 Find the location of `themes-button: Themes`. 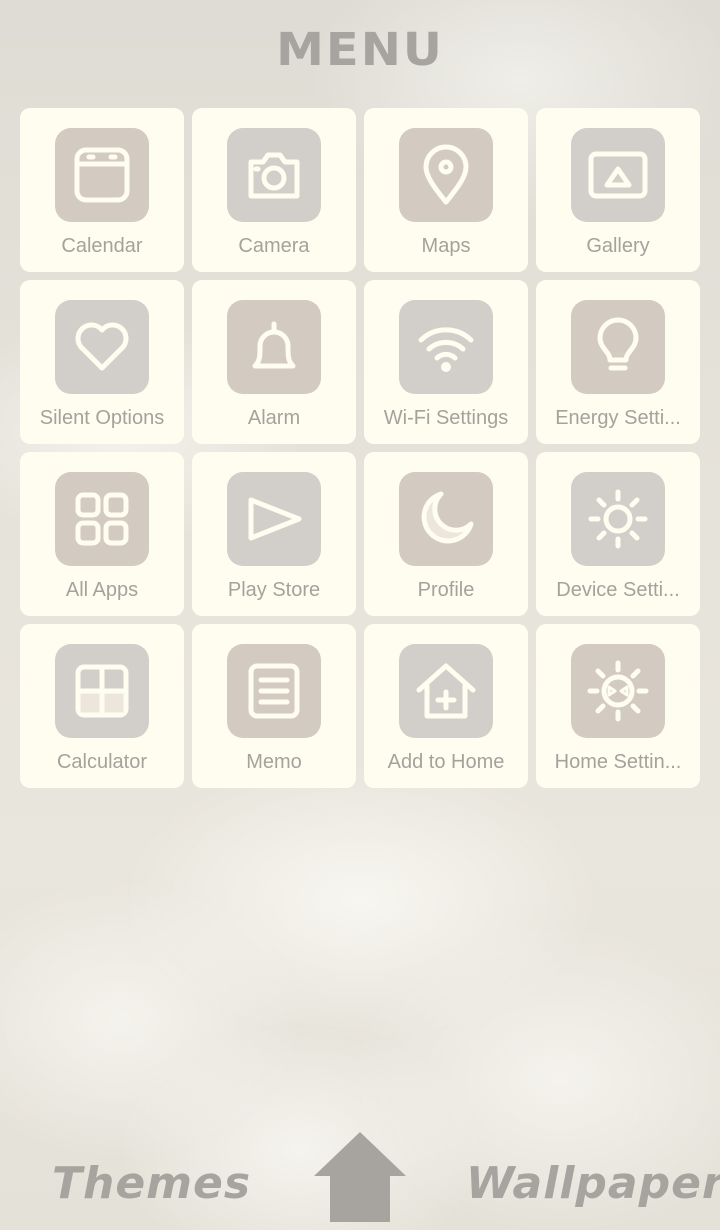

themes-button: Themes is located at coordinates (151, 1183).